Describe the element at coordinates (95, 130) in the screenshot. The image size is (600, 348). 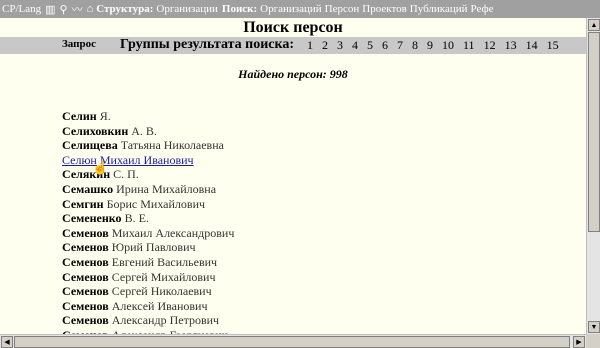
I see `person-surname: Селиховкин` at that location.